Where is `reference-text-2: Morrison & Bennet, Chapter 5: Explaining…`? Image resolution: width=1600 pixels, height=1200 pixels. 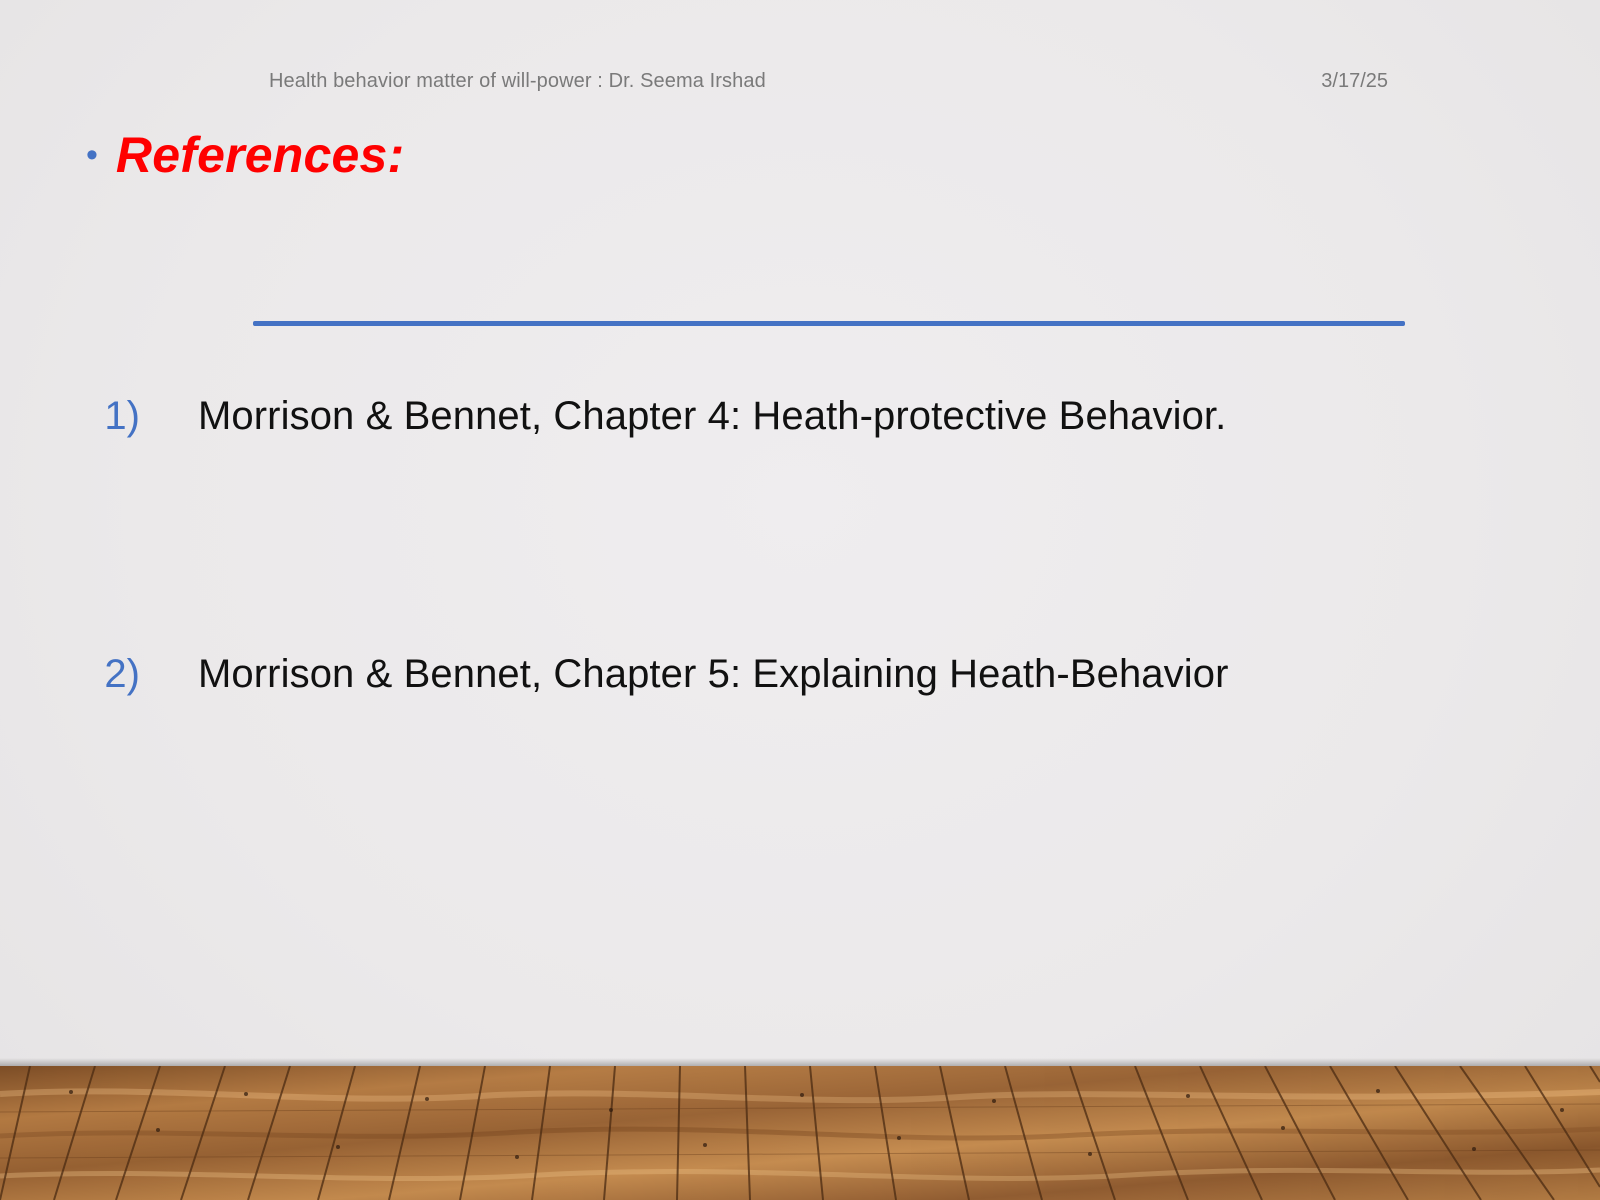
reference-text-2: Morrison & Bennet, Chapter 5: Explaining… is located at coordinates (713, 674).